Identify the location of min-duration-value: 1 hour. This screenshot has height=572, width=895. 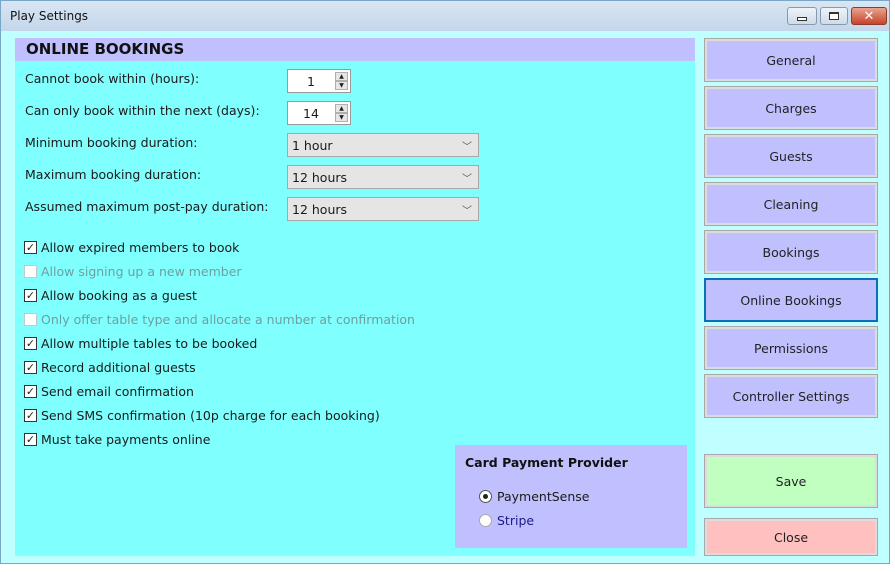
(312, 145).